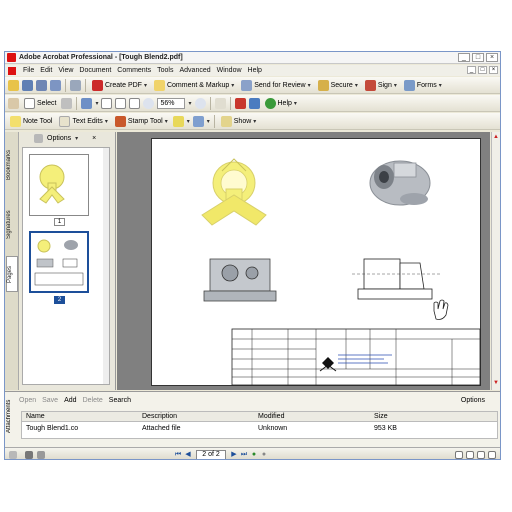  I want to click on secure-button: Secure ▾, so click(338, 85).